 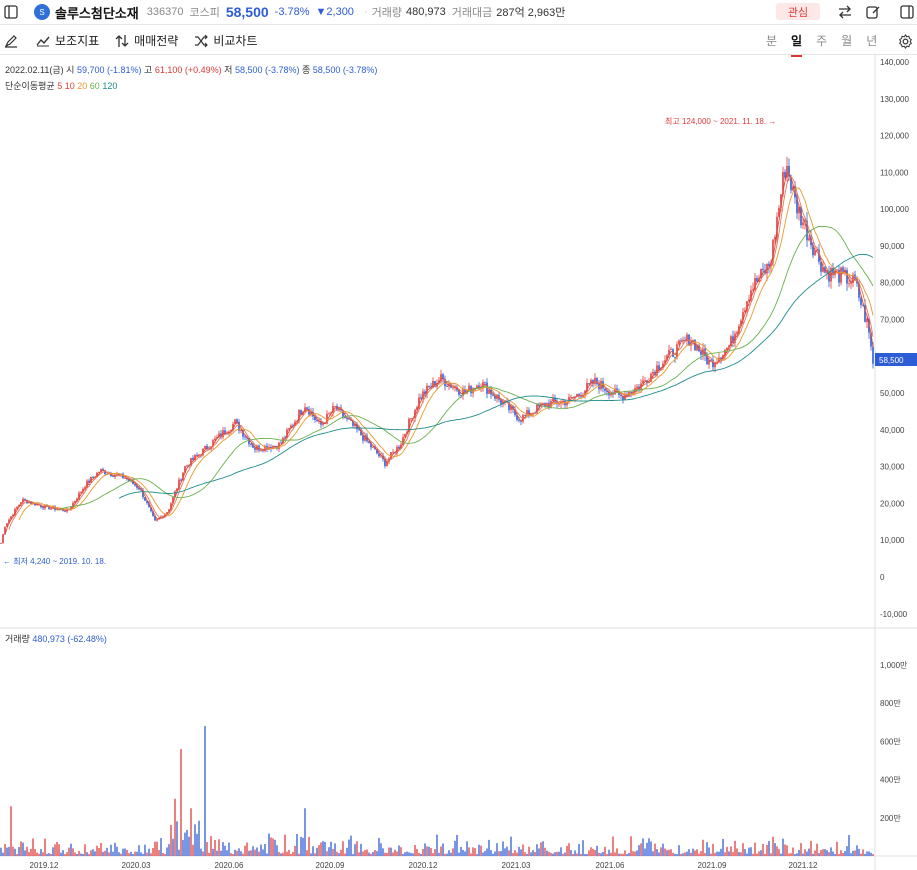 What do you see at coordinates (821, 40) in the screenshot?
I see `tab-week: 주` at bounding box center [821, 40].